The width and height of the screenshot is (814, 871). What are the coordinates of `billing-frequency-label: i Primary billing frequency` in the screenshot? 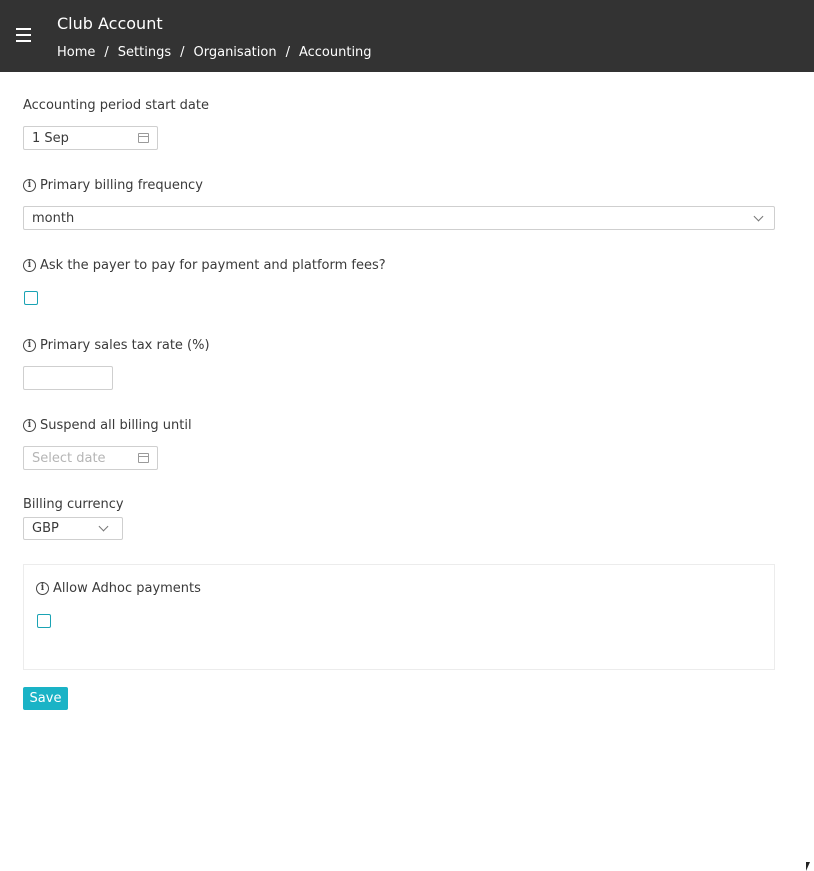 It's located at (113, 185).